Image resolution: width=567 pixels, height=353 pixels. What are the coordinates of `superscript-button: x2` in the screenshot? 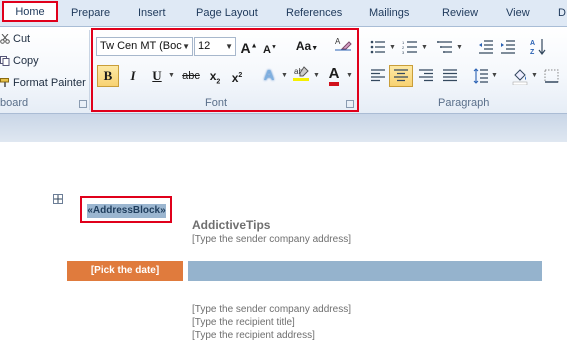 It's located at (237, 76).